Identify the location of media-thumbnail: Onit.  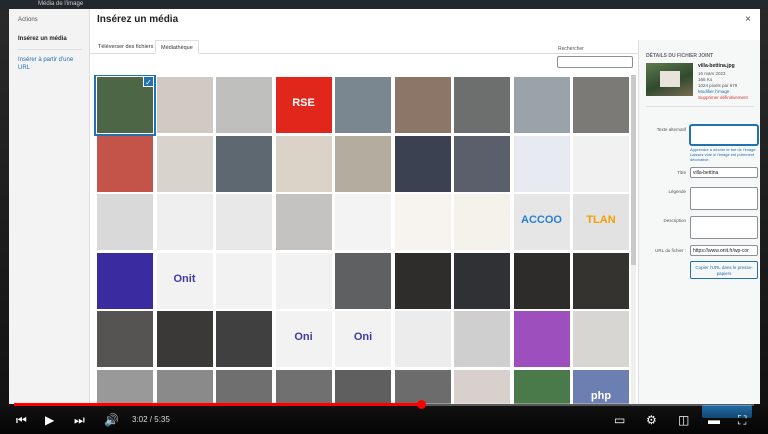
(184, 280).